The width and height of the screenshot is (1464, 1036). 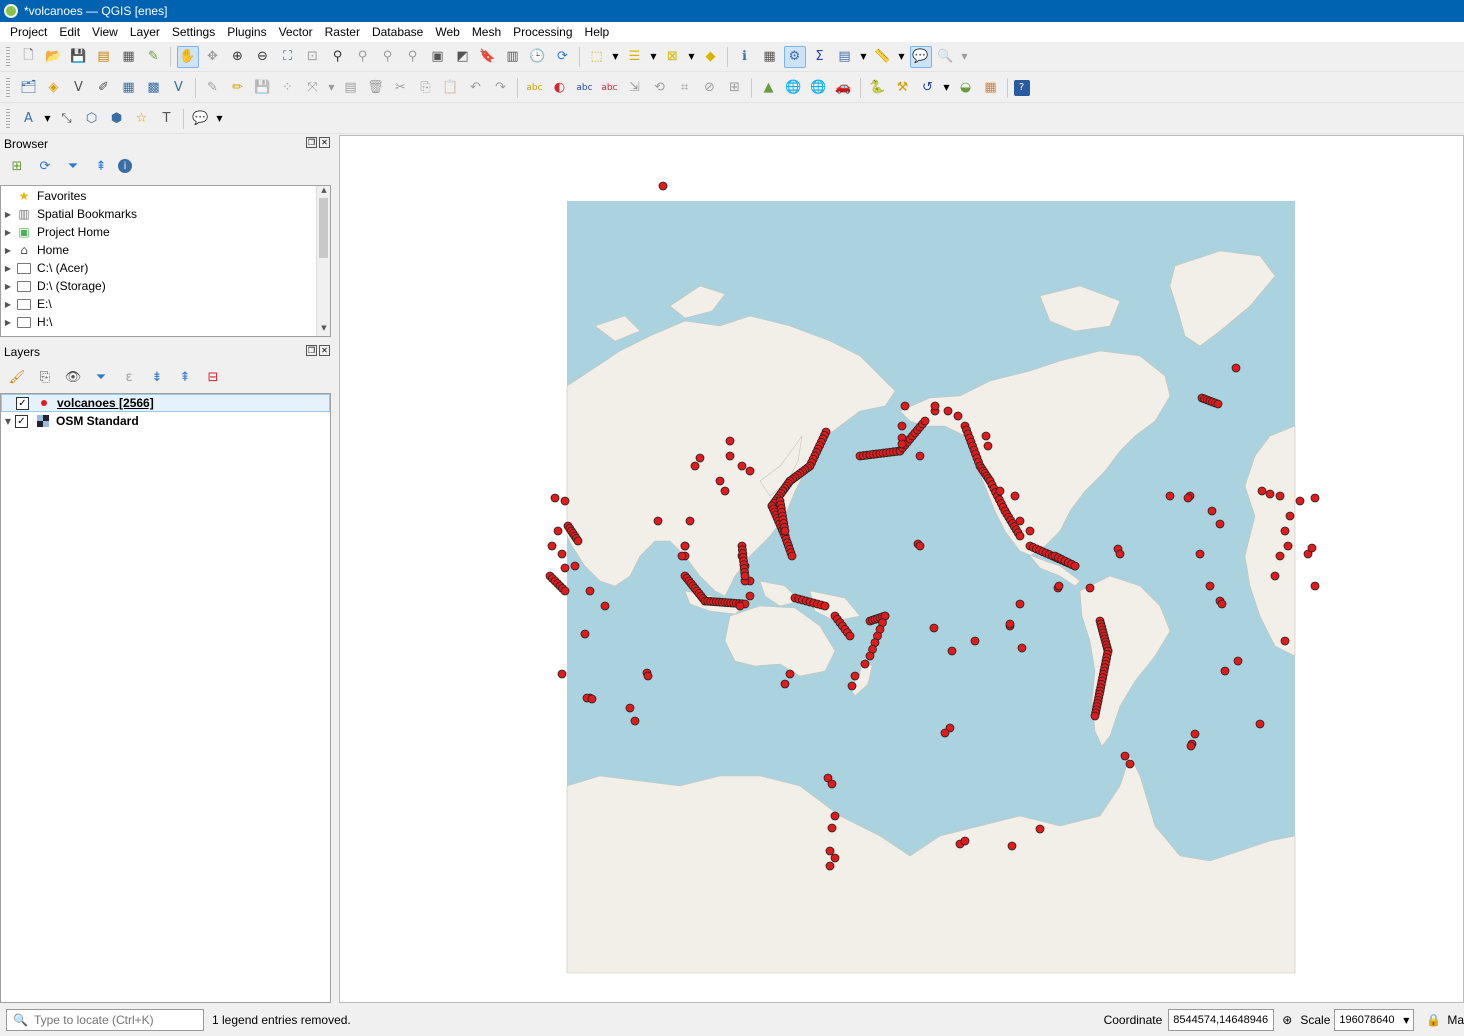 I want to click on new-map-view-icon: ▣, so click(x=438, y=57).